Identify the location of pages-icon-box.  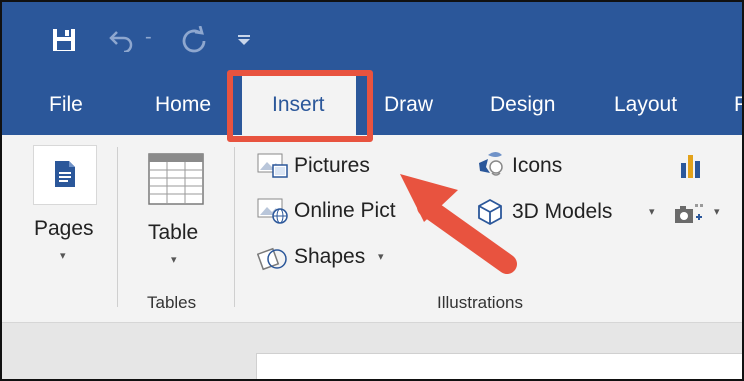
(65, 175).